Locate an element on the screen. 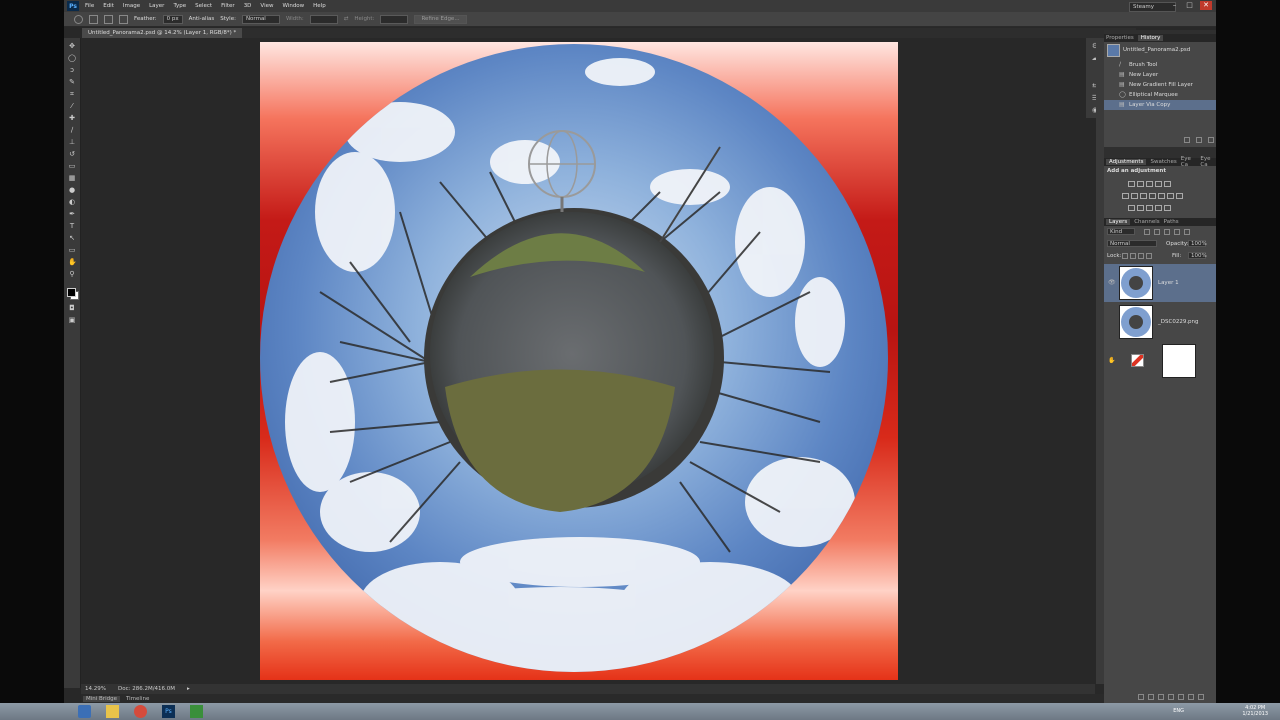 This screenshot has height=720, width=1280. elliptical-marquee-icon is located at coordinates (78, 19).